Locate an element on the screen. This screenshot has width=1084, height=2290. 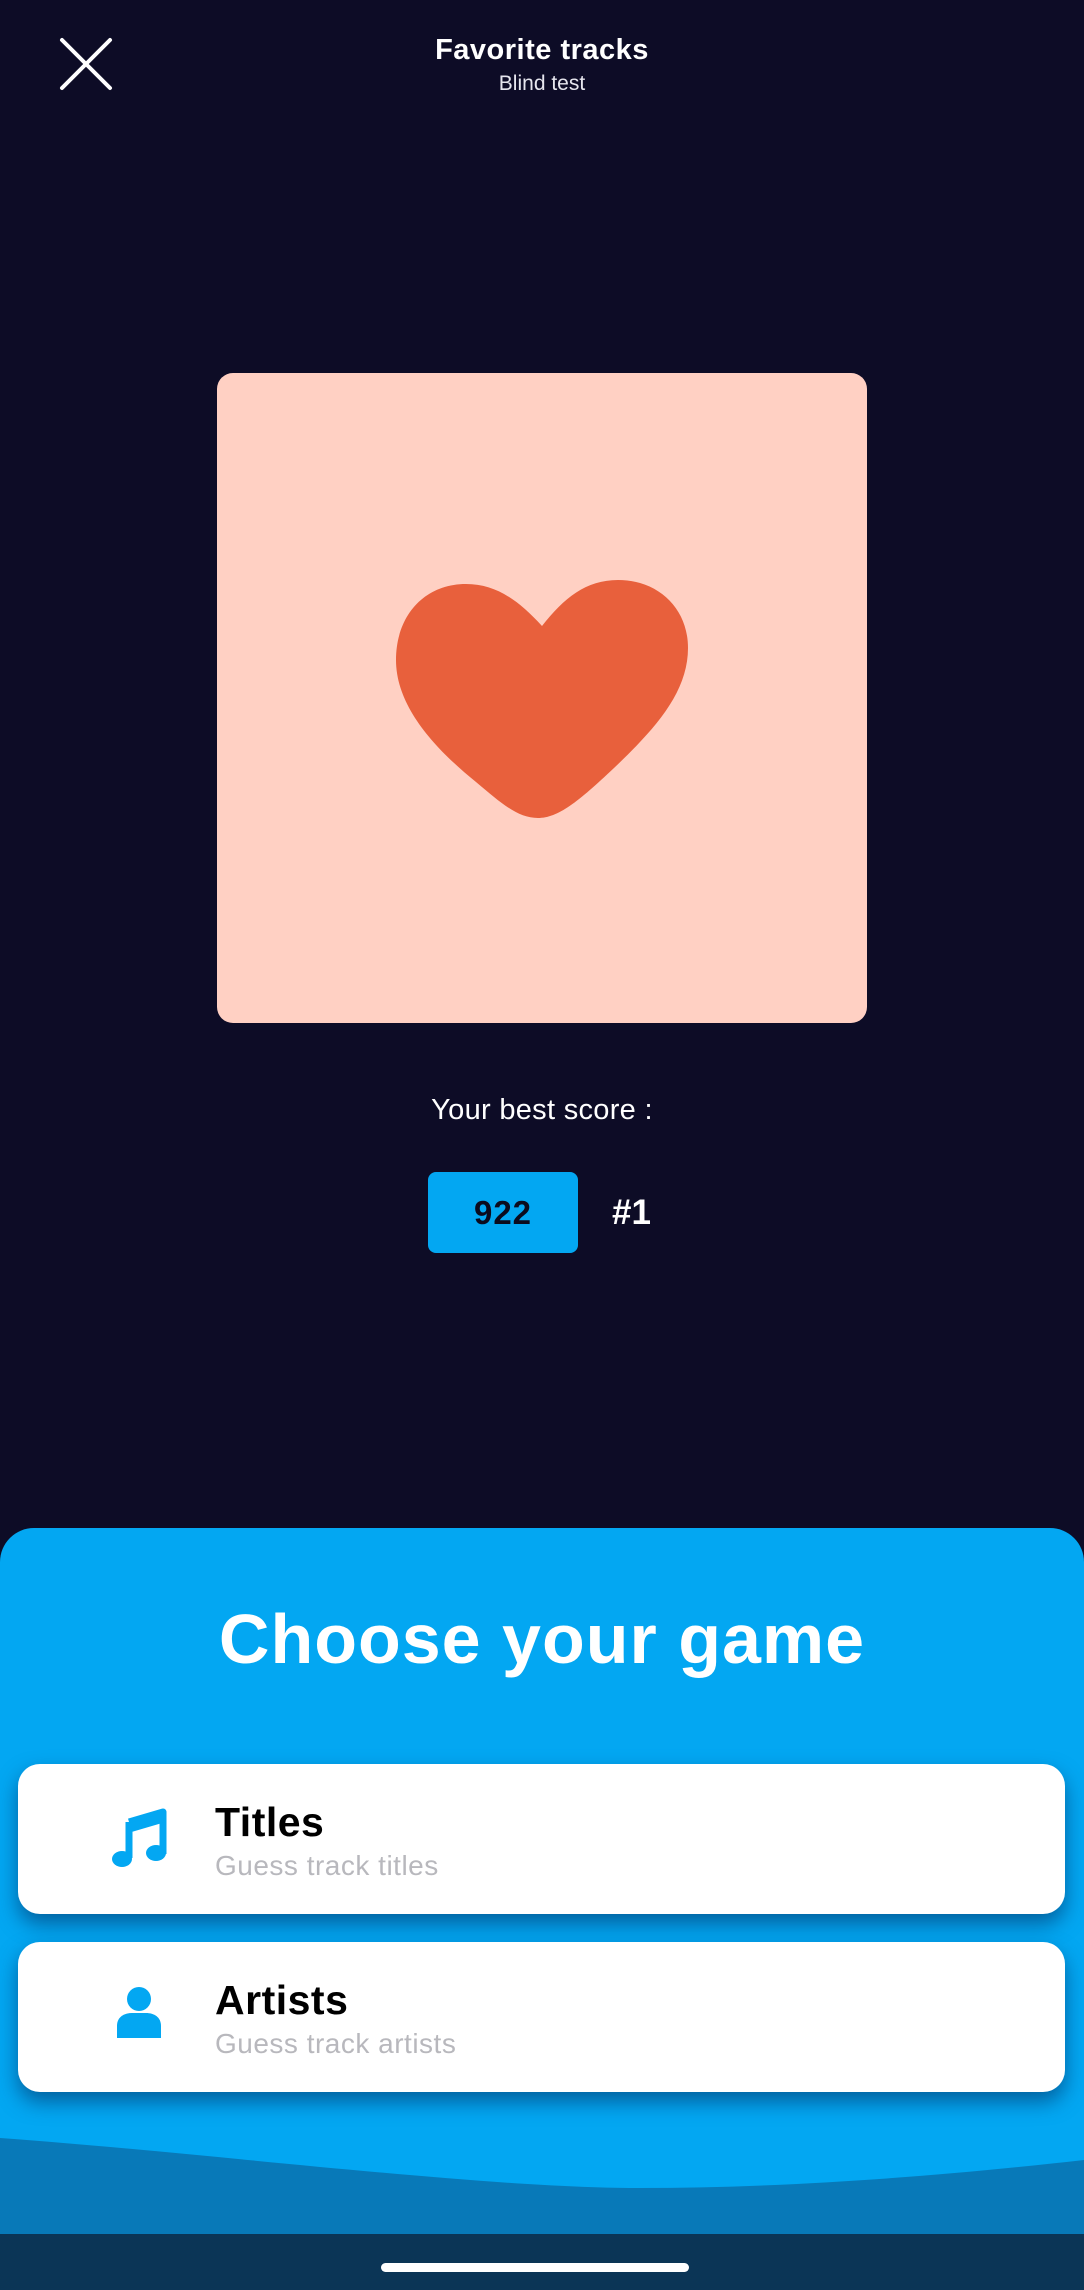
artists-game-option: Artists Guess track artists is located at coordinates (541, 2017).